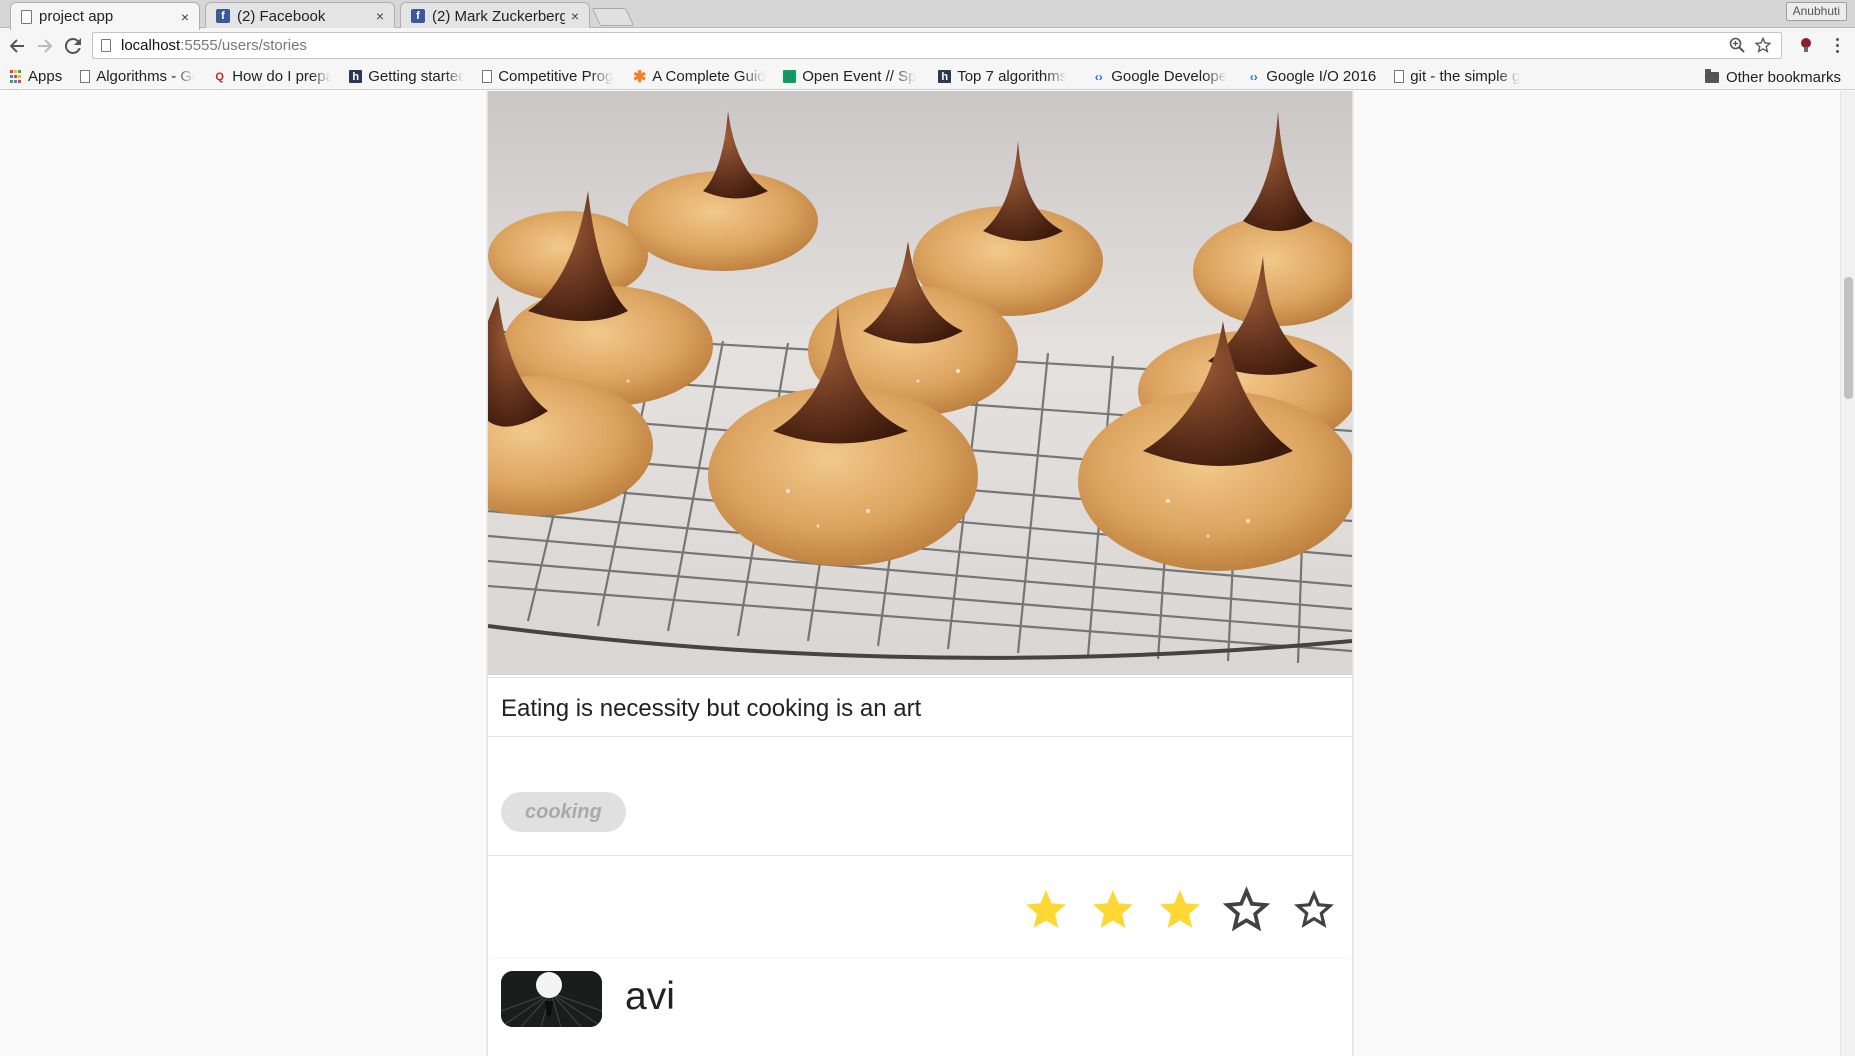  What do you see at coordinates (1816, 11) in the screenshot?
I see `profile-button: Anubhuti` at bounding box center [1816, 11].